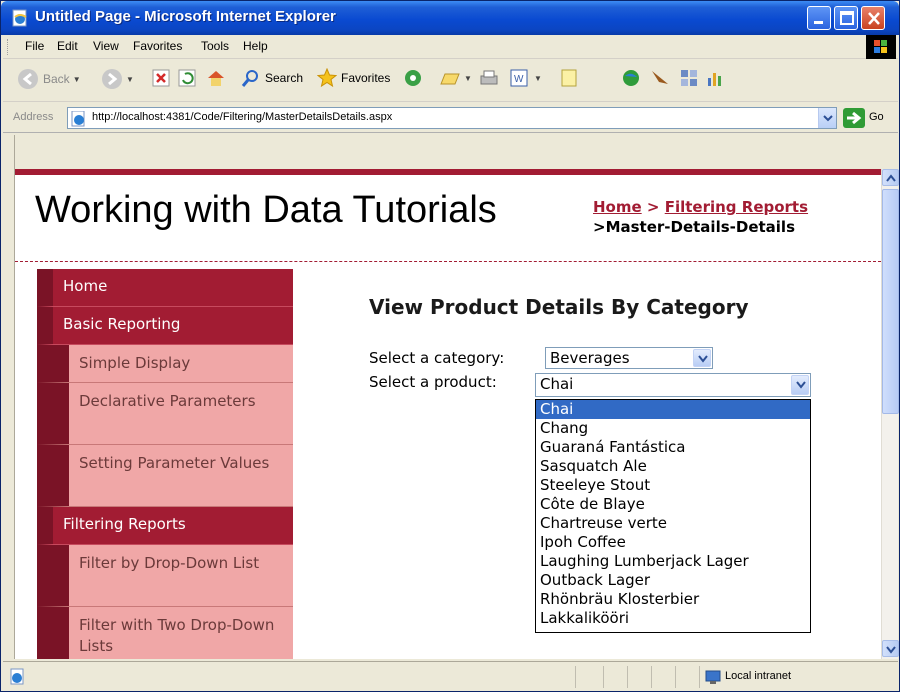 The height and width of the screenshot is (692, 900). I want to click on category-label: Select a category:, so click(437, 358).